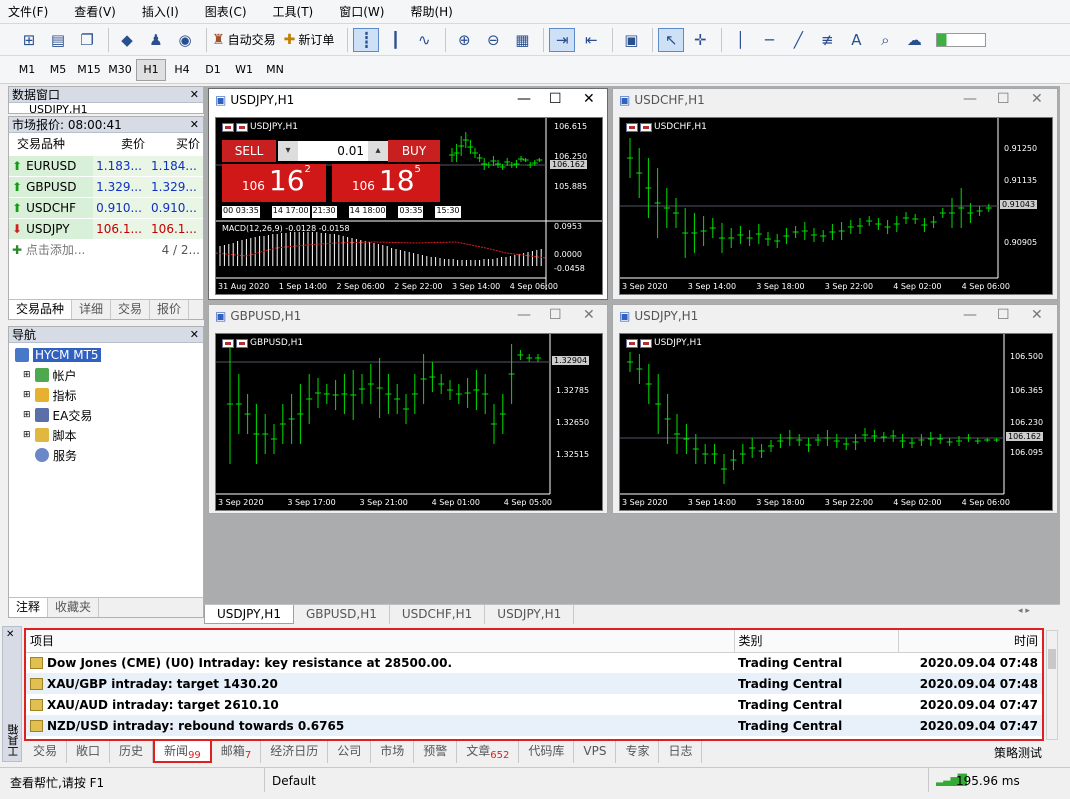  What do you see at coordinates (386, 183) in the screenshot?
I see `buy-price: 106 185` at bounding box center [386, 183].